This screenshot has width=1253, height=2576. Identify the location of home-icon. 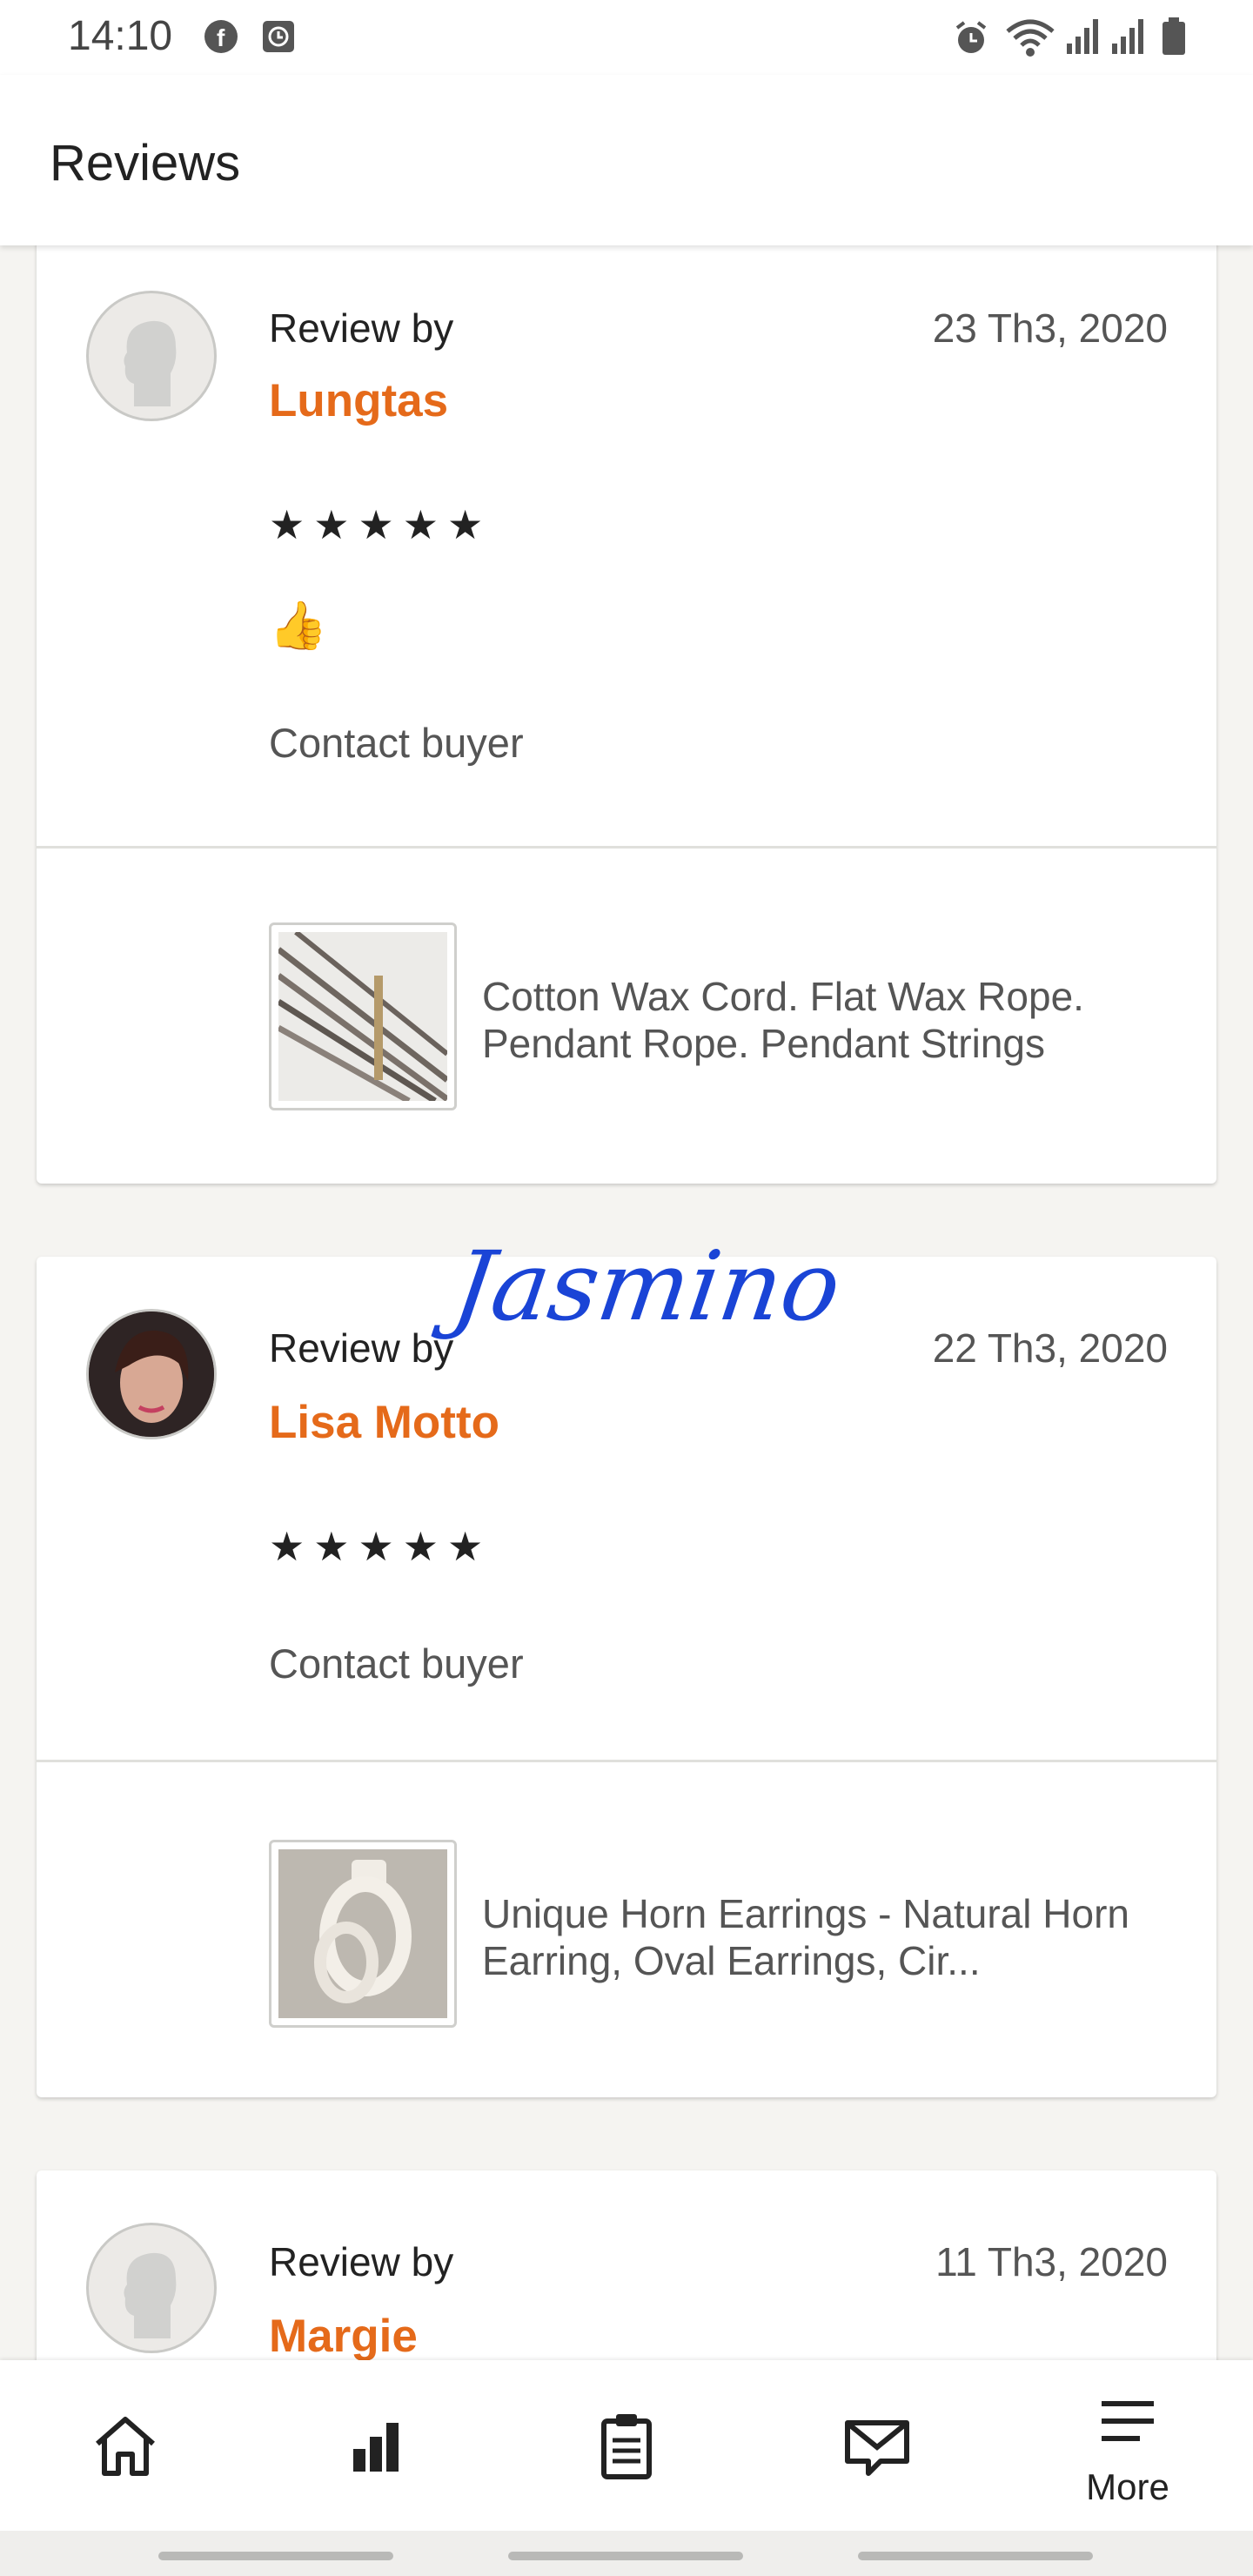
(125, 2448).